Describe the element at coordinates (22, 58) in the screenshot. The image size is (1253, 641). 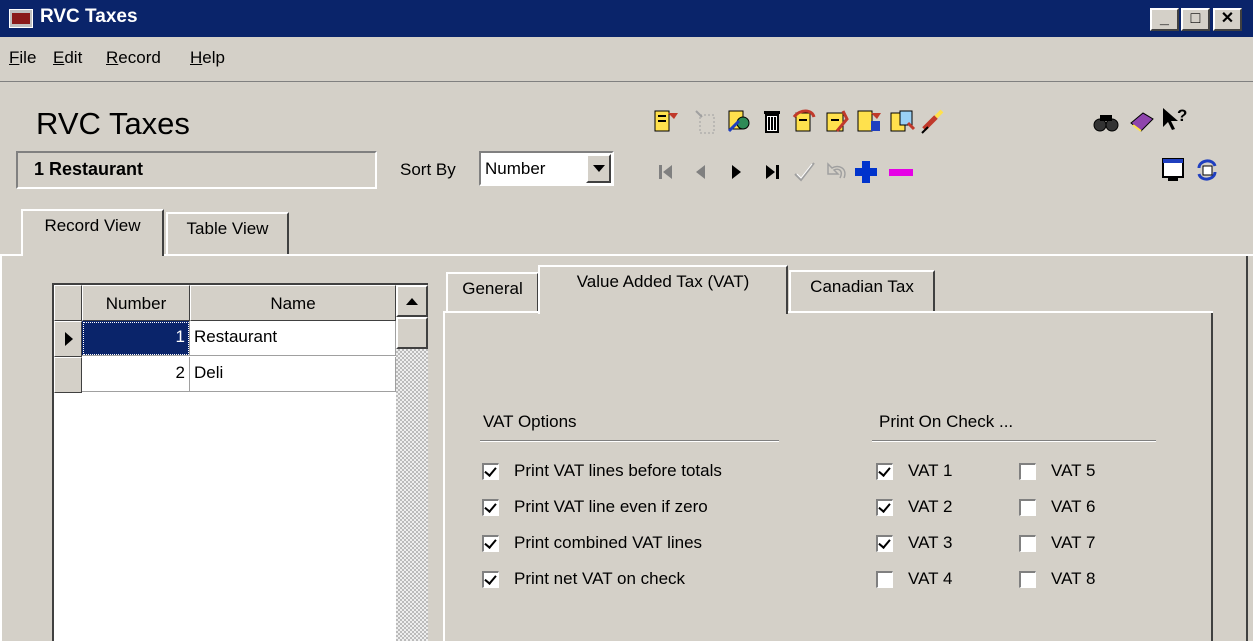
I see `menu-file: File` at that location.